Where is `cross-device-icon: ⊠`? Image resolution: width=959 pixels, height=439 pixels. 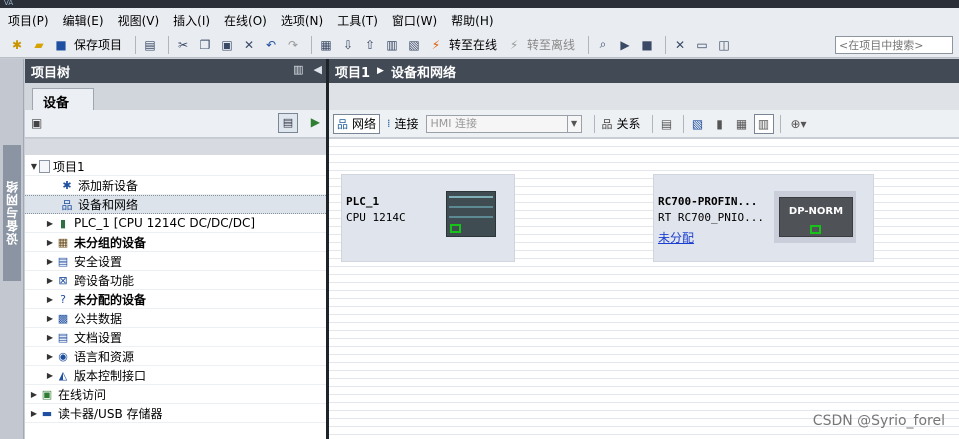
cross-device-icon: ⊠ is located at coordinates (63, 280).